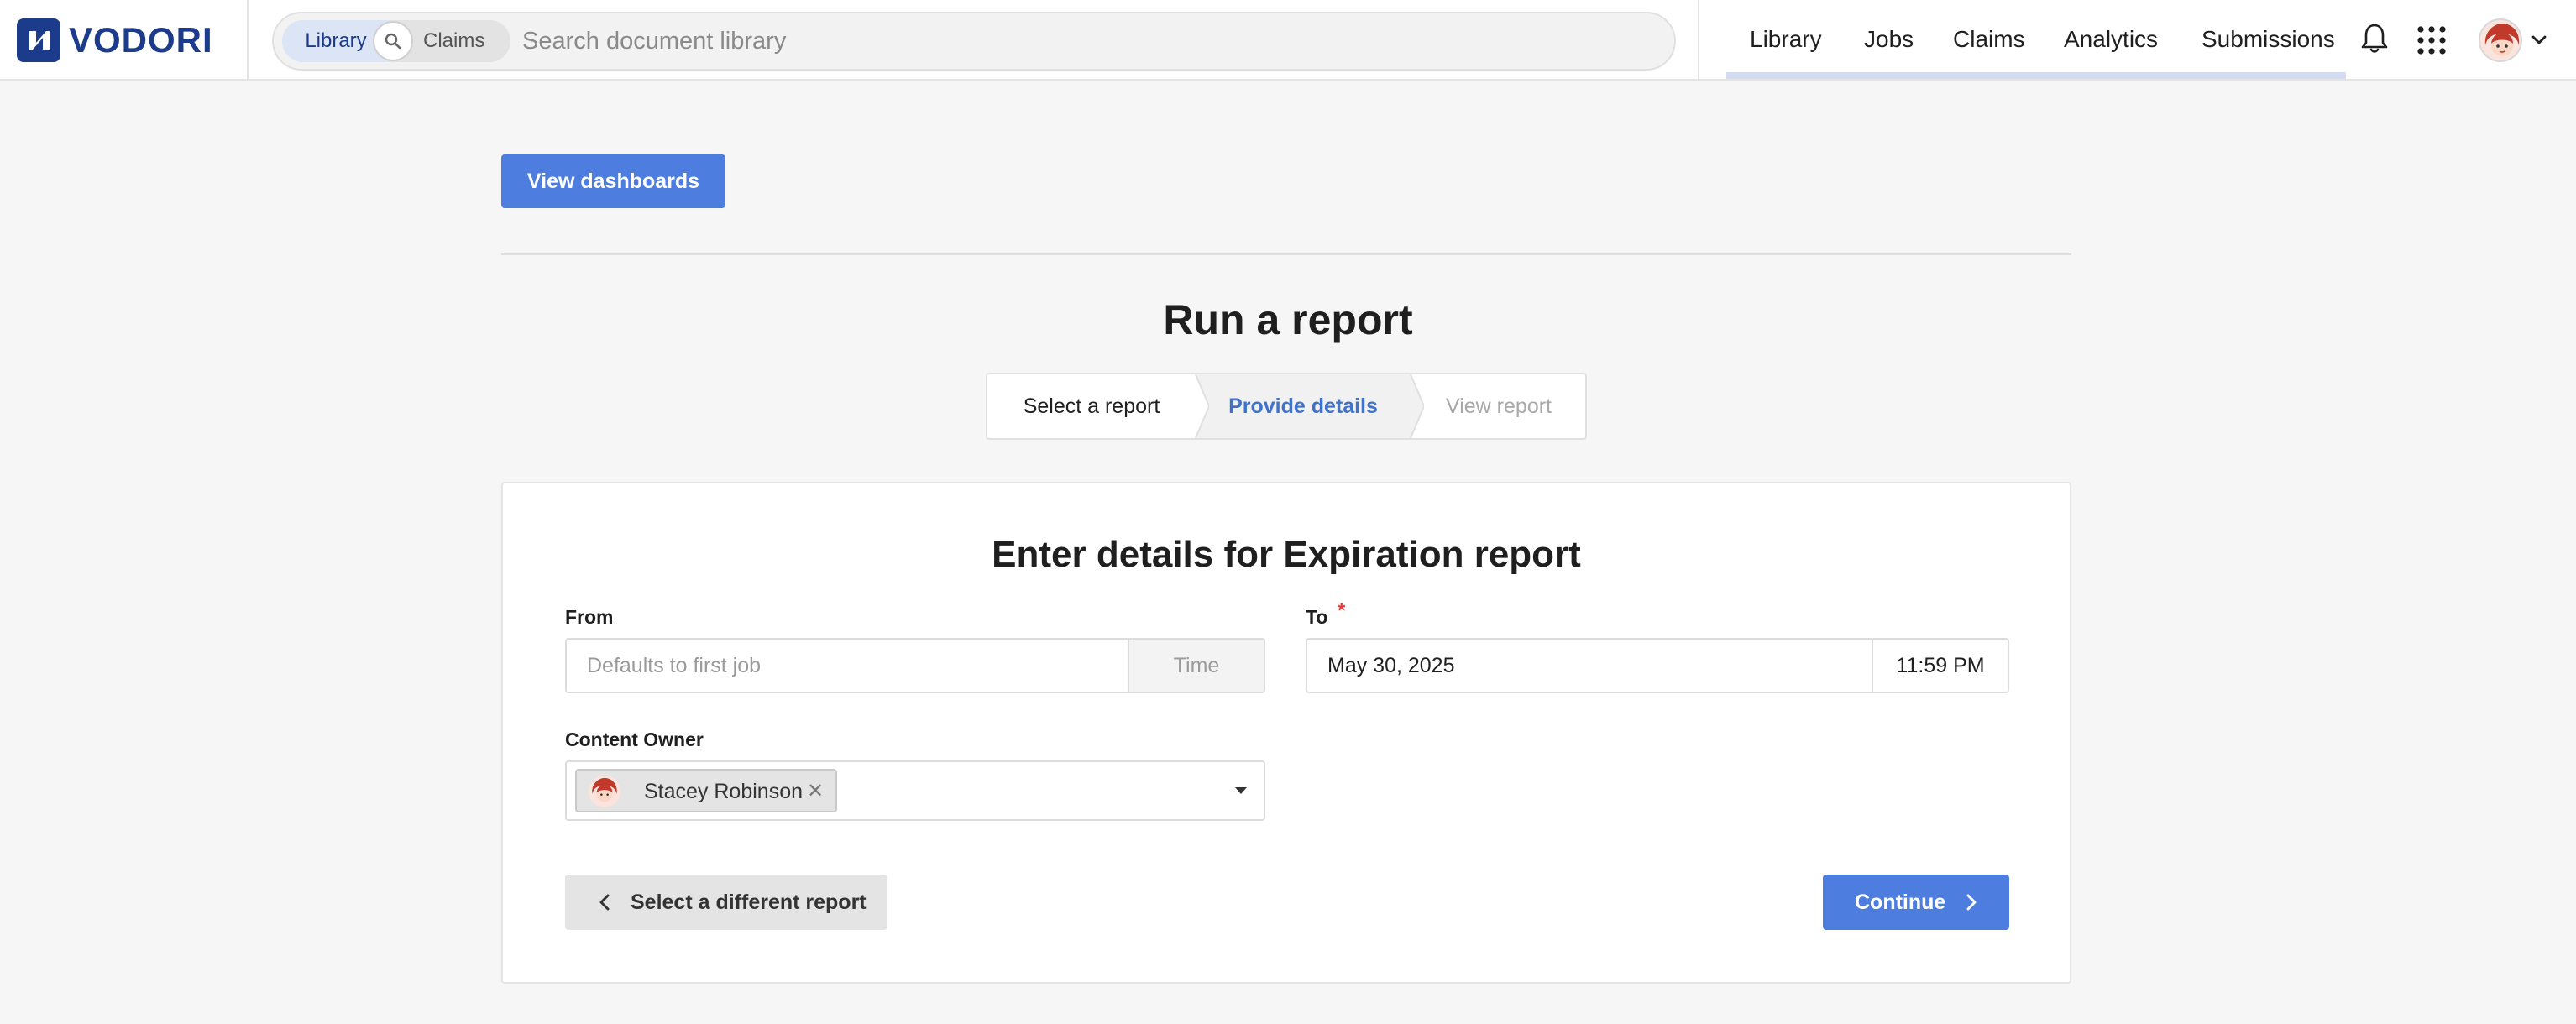 The image size is (2576, 1024). I want to click on step-provide-details: Provide details, so click(1303, 406).